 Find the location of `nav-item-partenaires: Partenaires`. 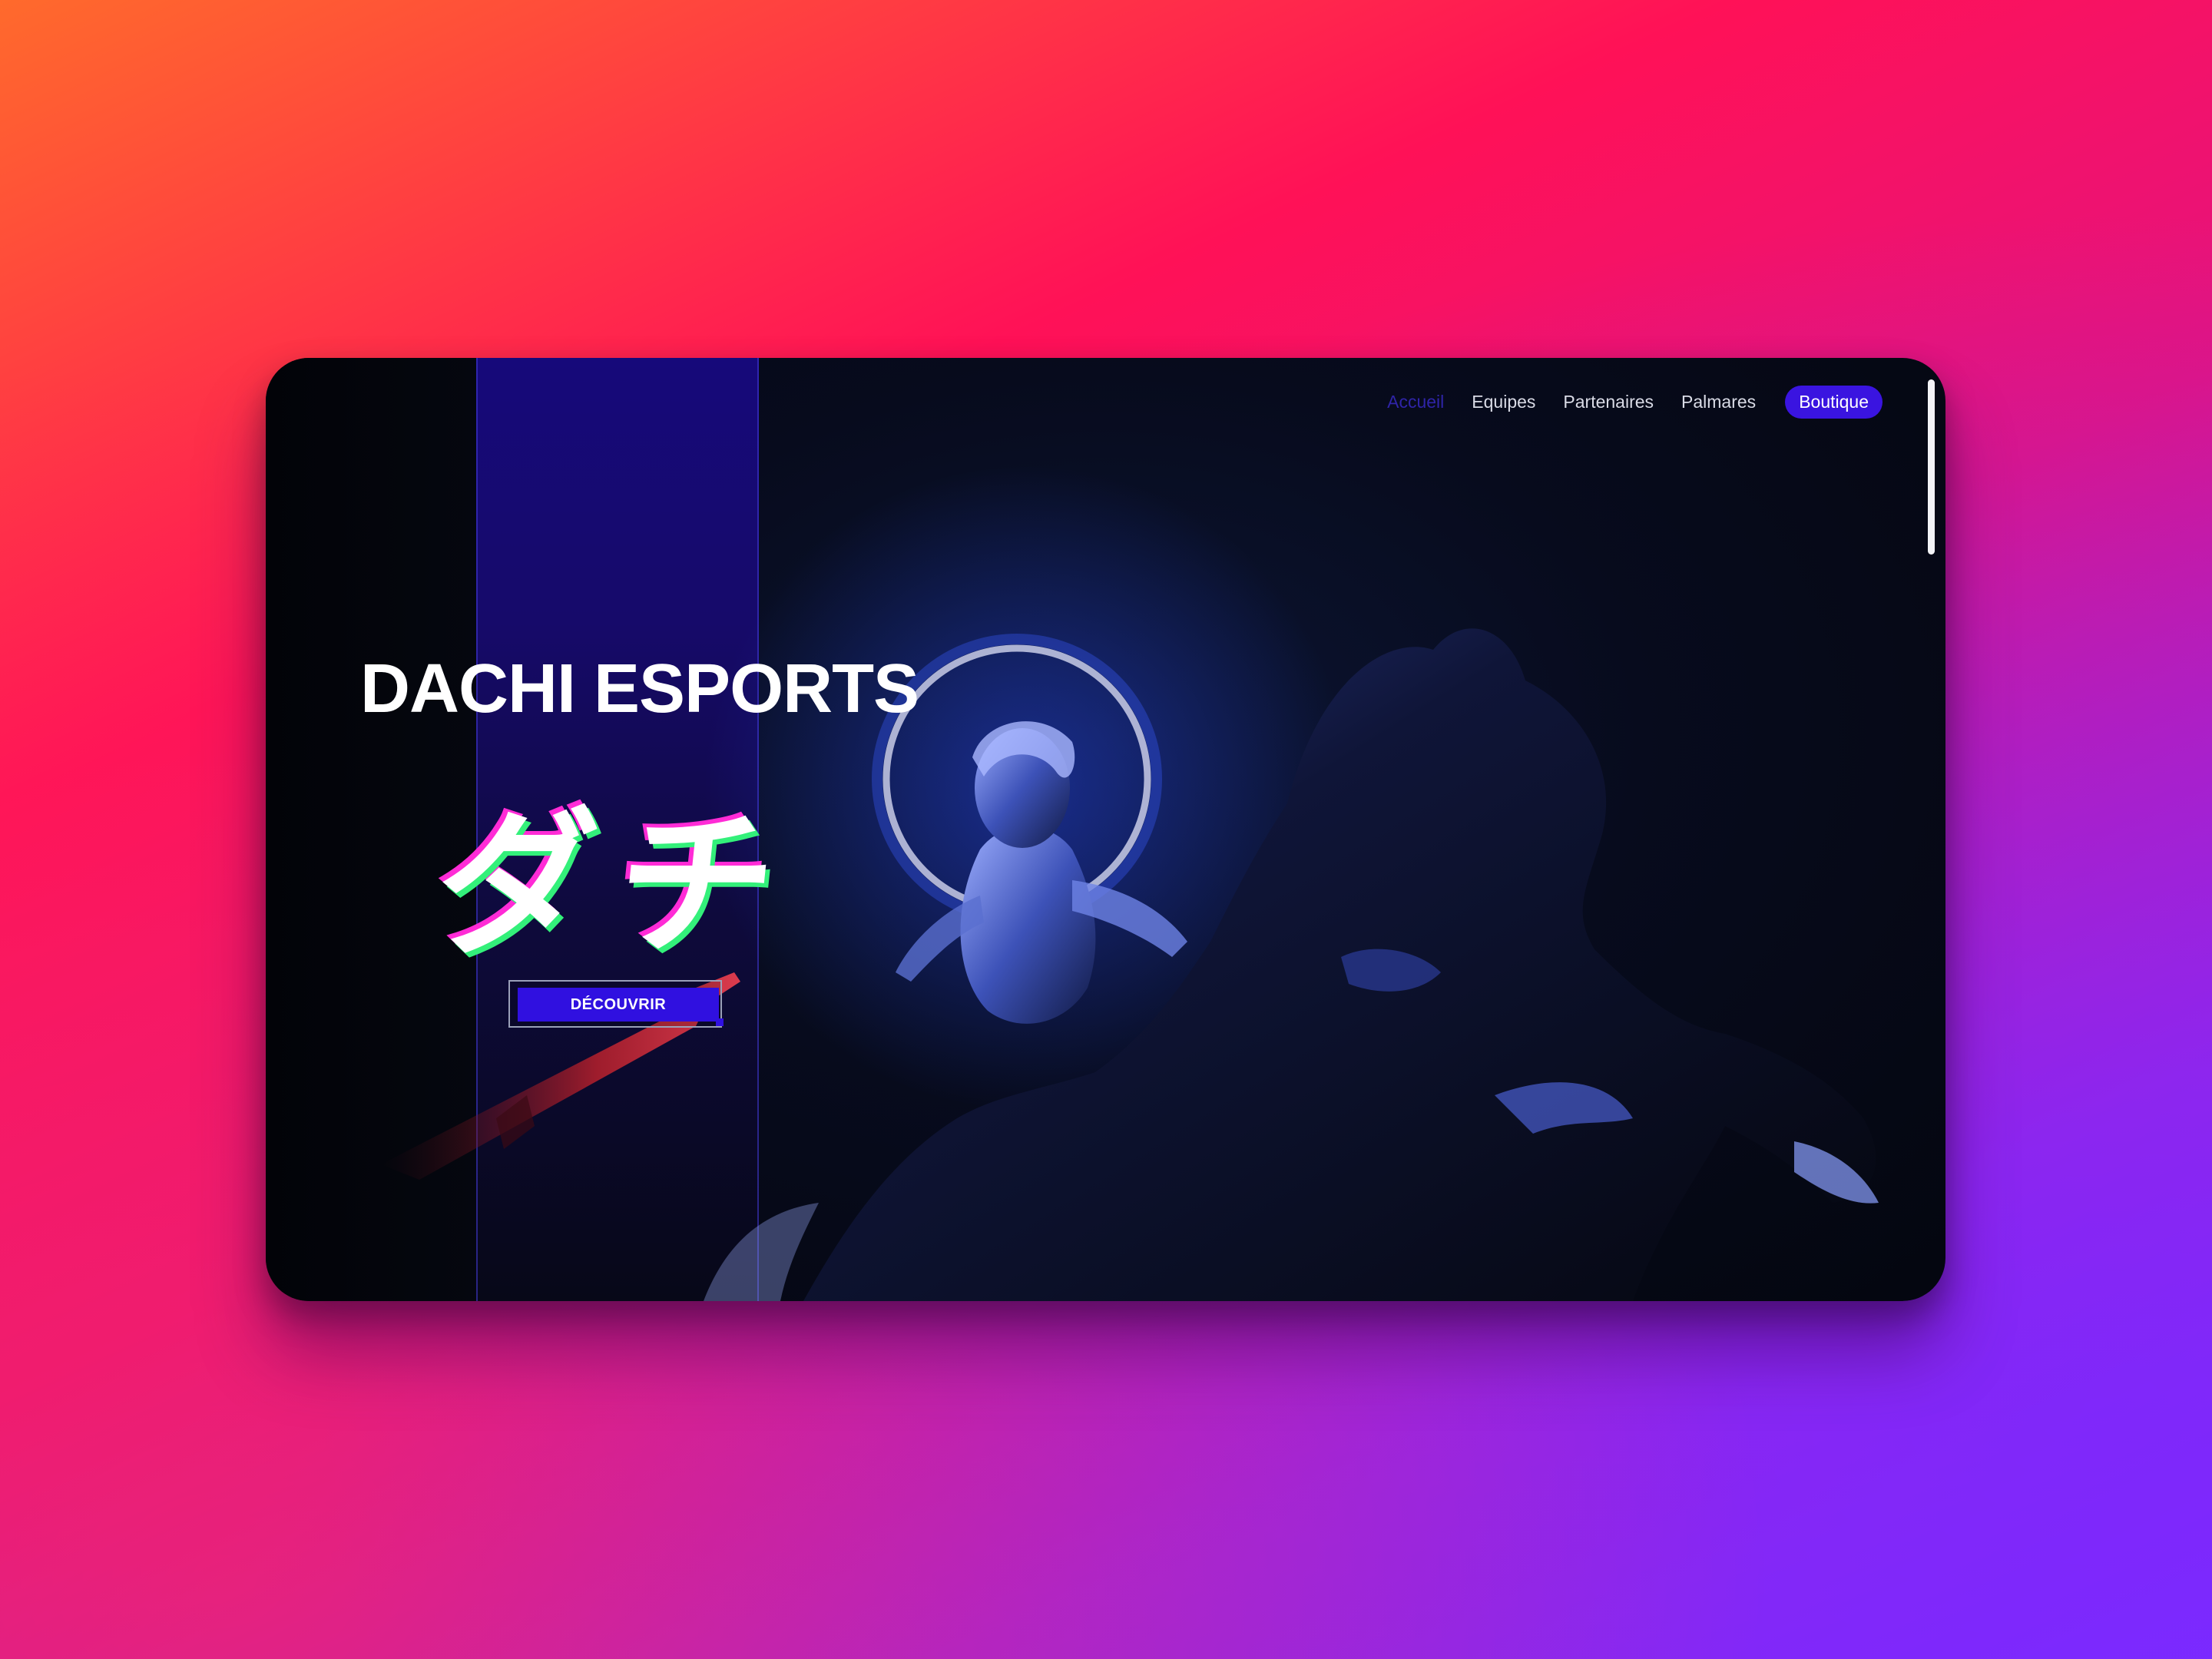

nav-item-partenaires: Partenaires is located at coordinates (1608, 402).